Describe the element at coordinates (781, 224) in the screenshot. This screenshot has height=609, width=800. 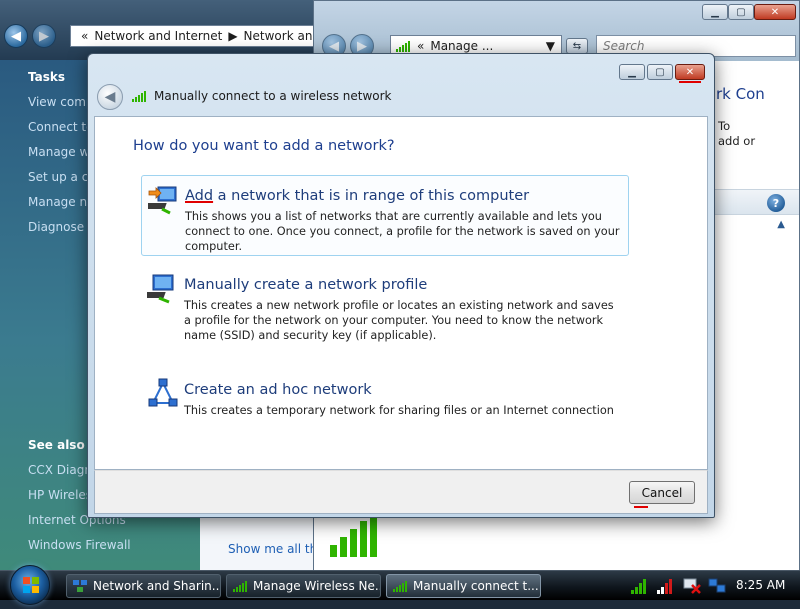
I see `collapse-chevron-icon: ▲` at that location.